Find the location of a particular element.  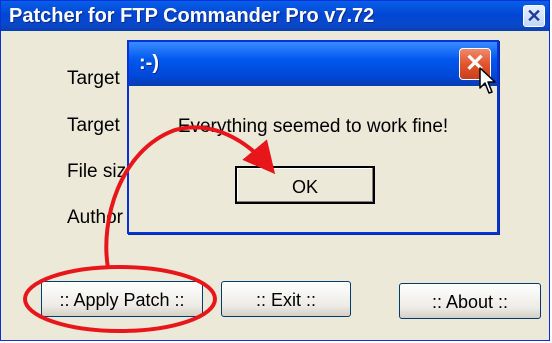

highlight-arrow is located at coordinates (190, 197).